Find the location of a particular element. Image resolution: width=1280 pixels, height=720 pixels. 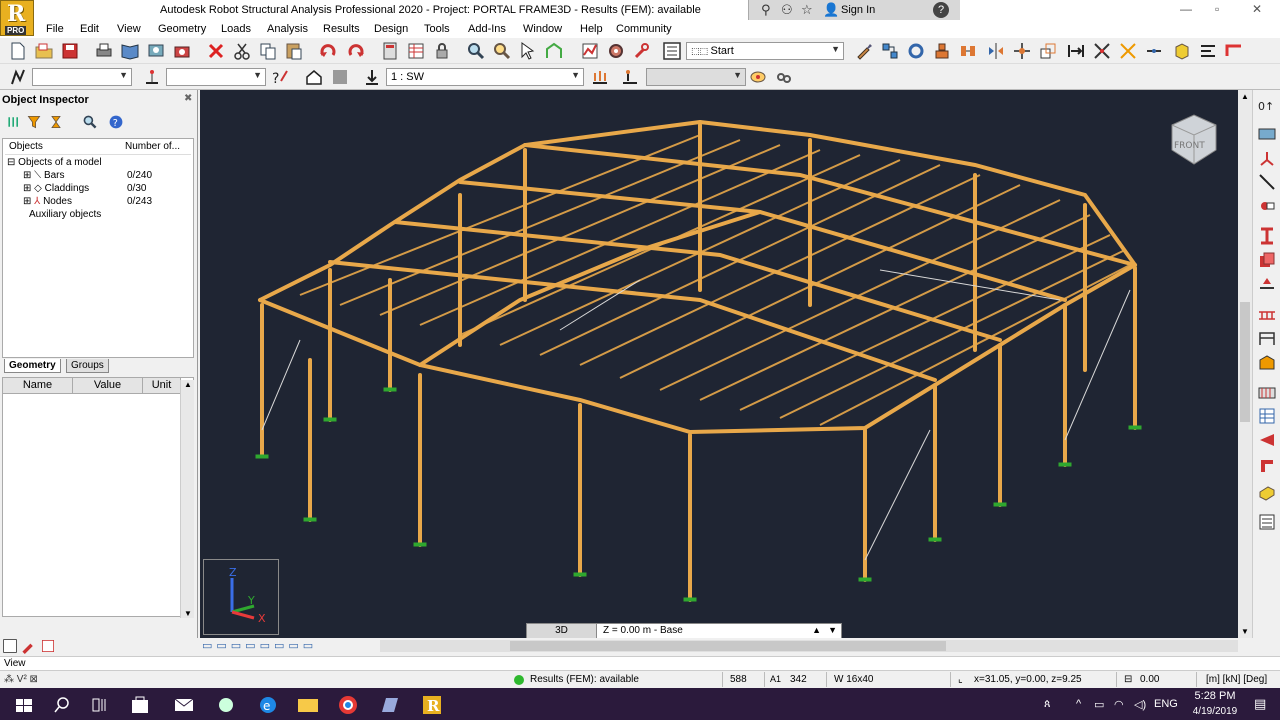

notifications-icon: ▤ is located at coordinates (1260, 704).